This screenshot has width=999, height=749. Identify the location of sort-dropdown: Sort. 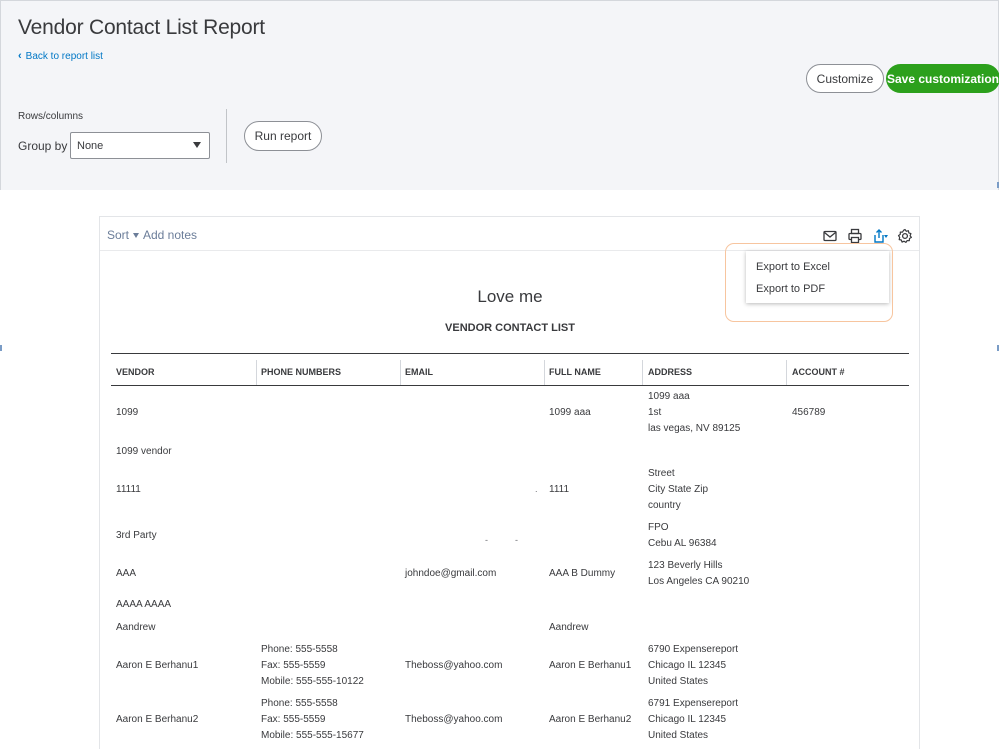
(123, 235).